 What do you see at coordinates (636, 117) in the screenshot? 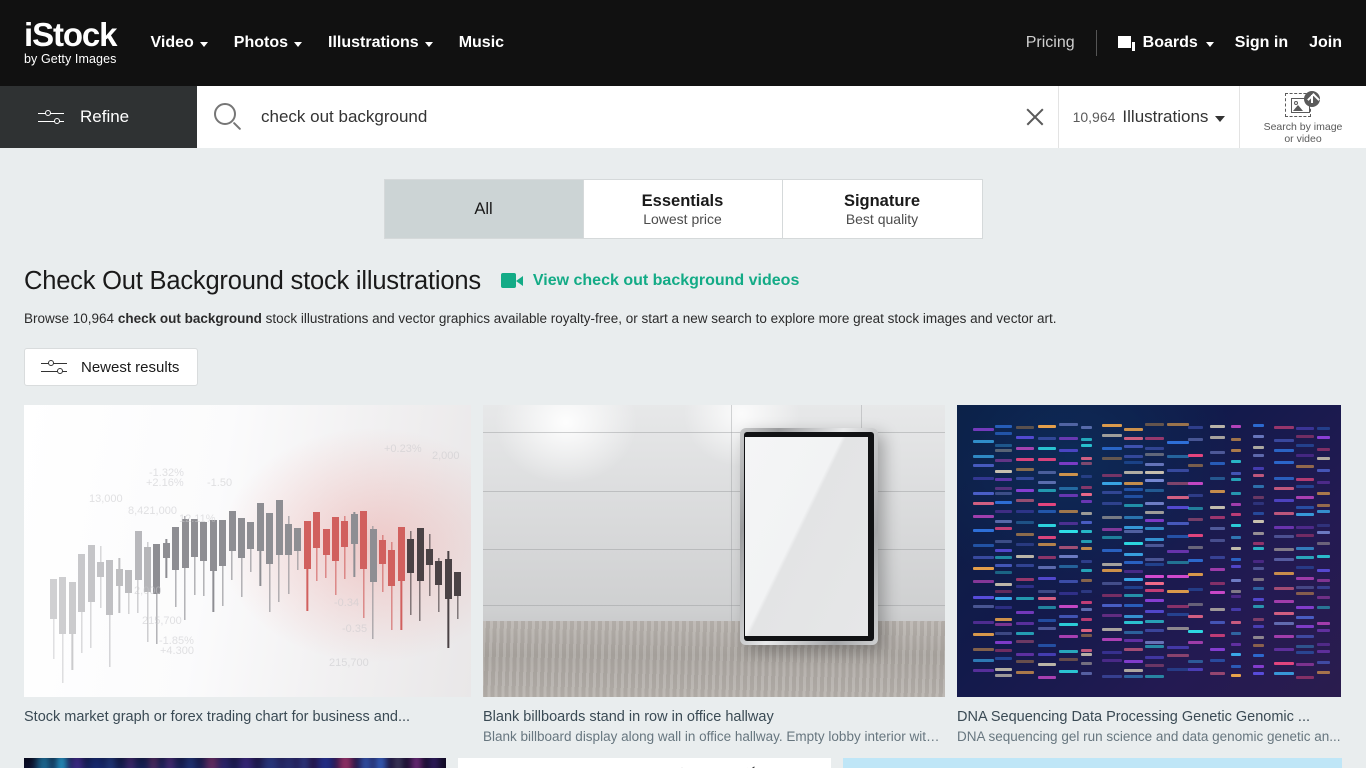
I see `search-input` at bounding box center [636, 117].